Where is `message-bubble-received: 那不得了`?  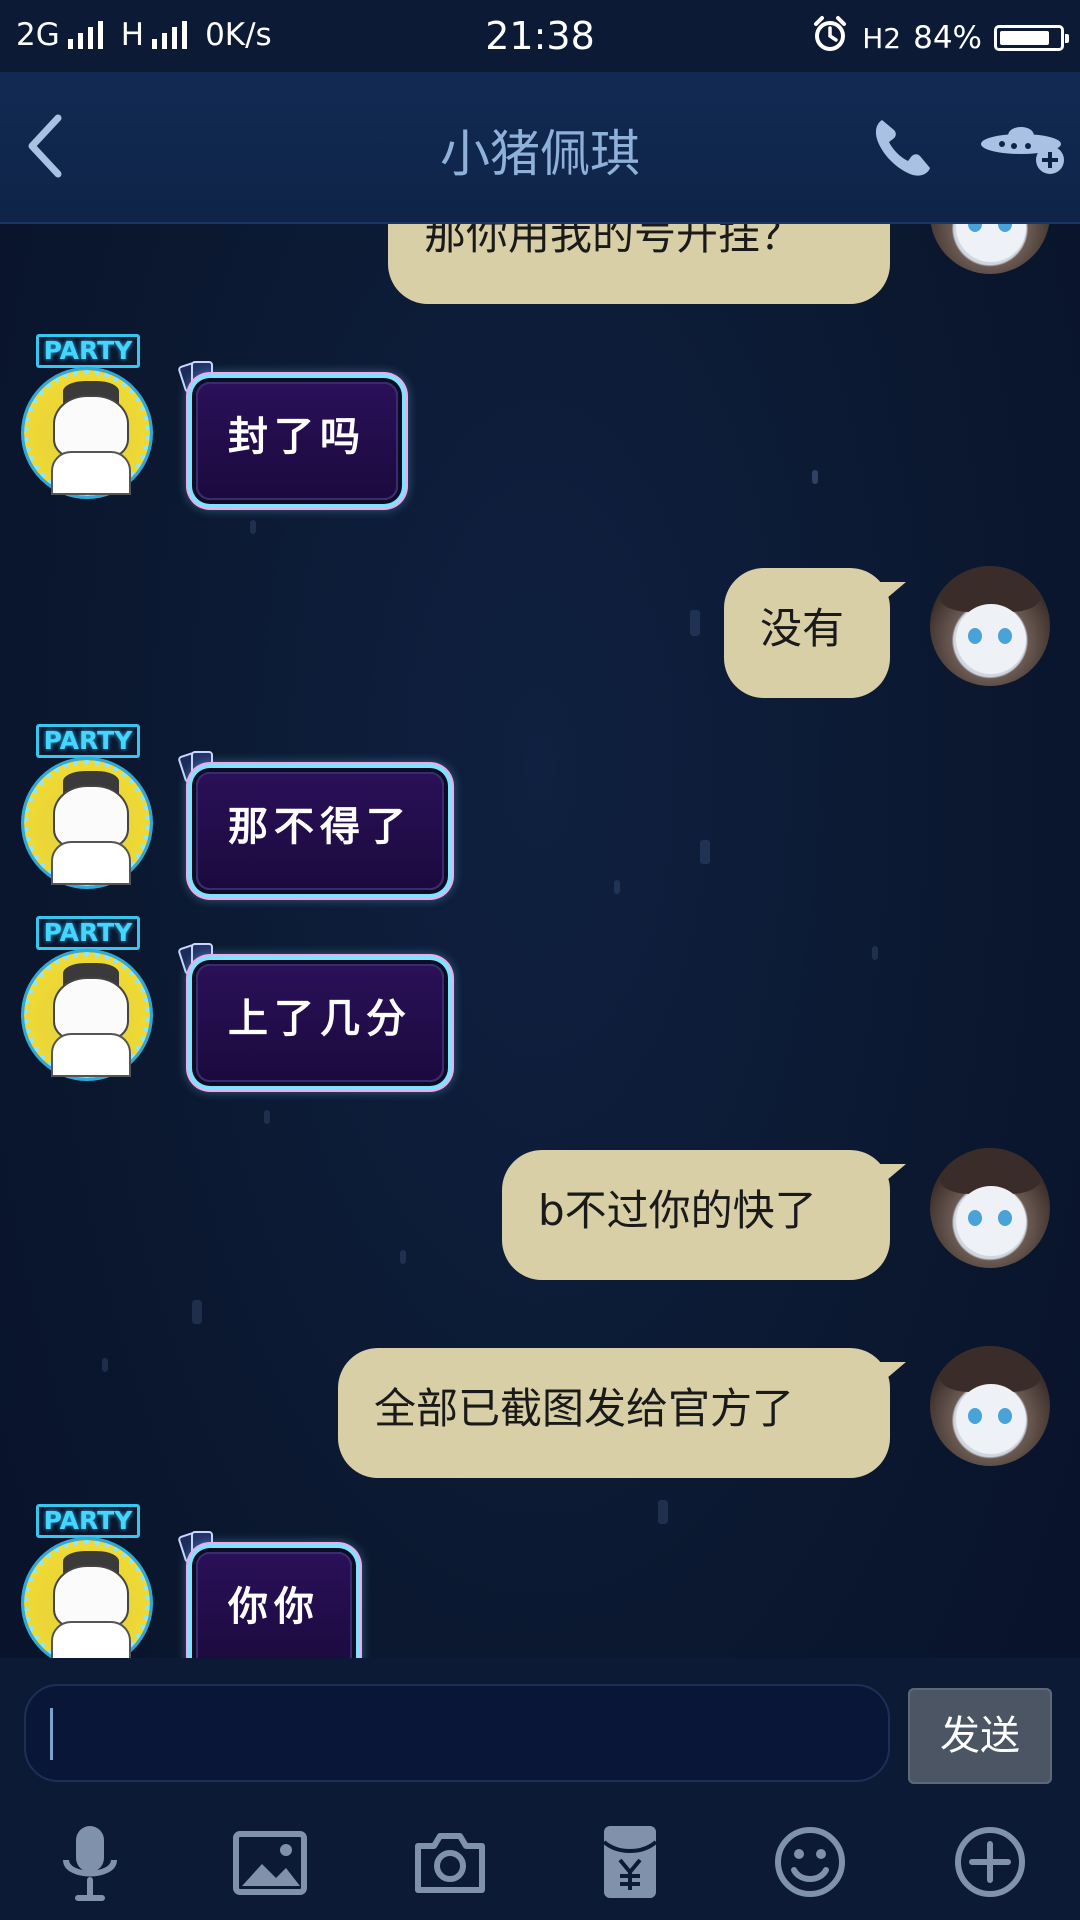 message-bubble-received: 那不得了 is located at coordinates (320, 831).